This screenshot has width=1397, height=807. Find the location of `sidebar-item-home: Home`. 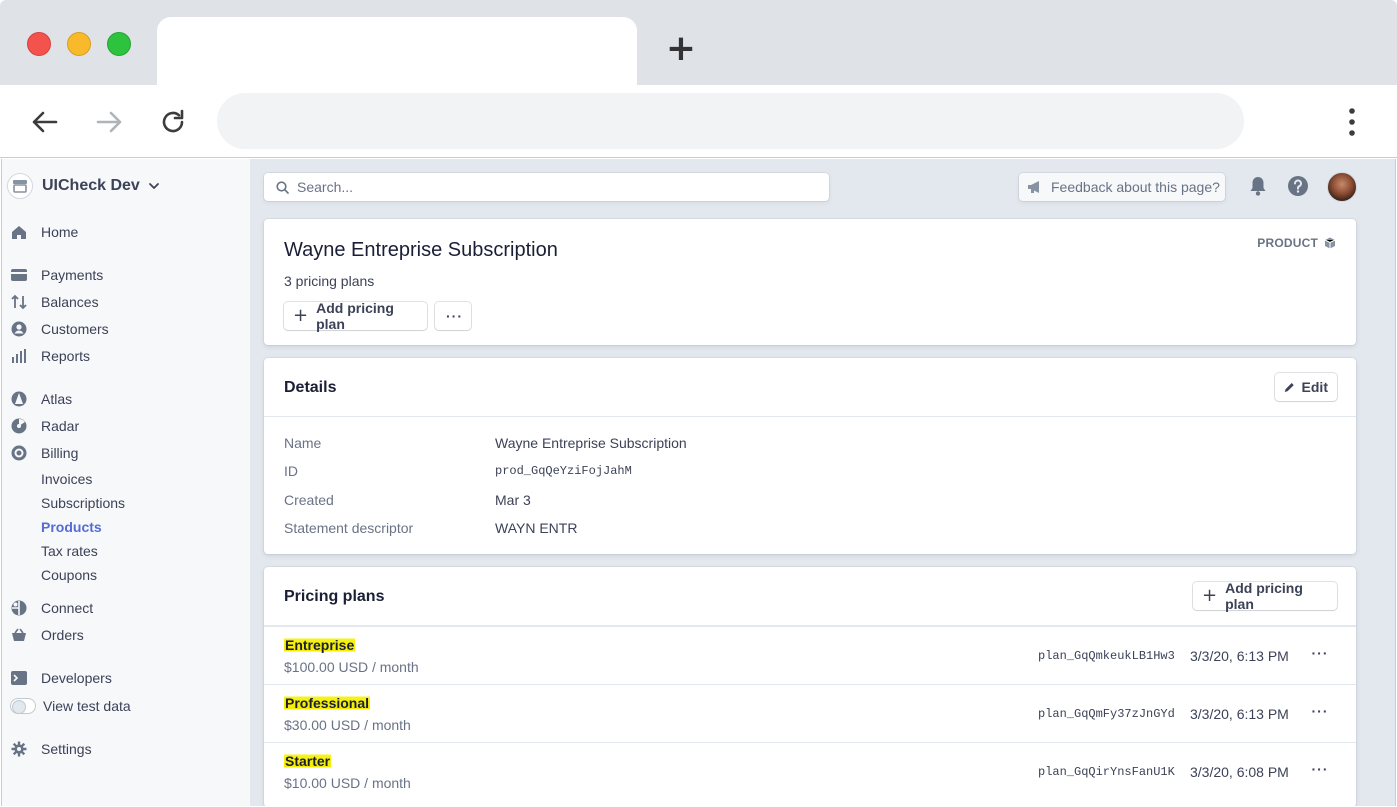

sidebar-item-home: Home is located at coordinates (44, 232).